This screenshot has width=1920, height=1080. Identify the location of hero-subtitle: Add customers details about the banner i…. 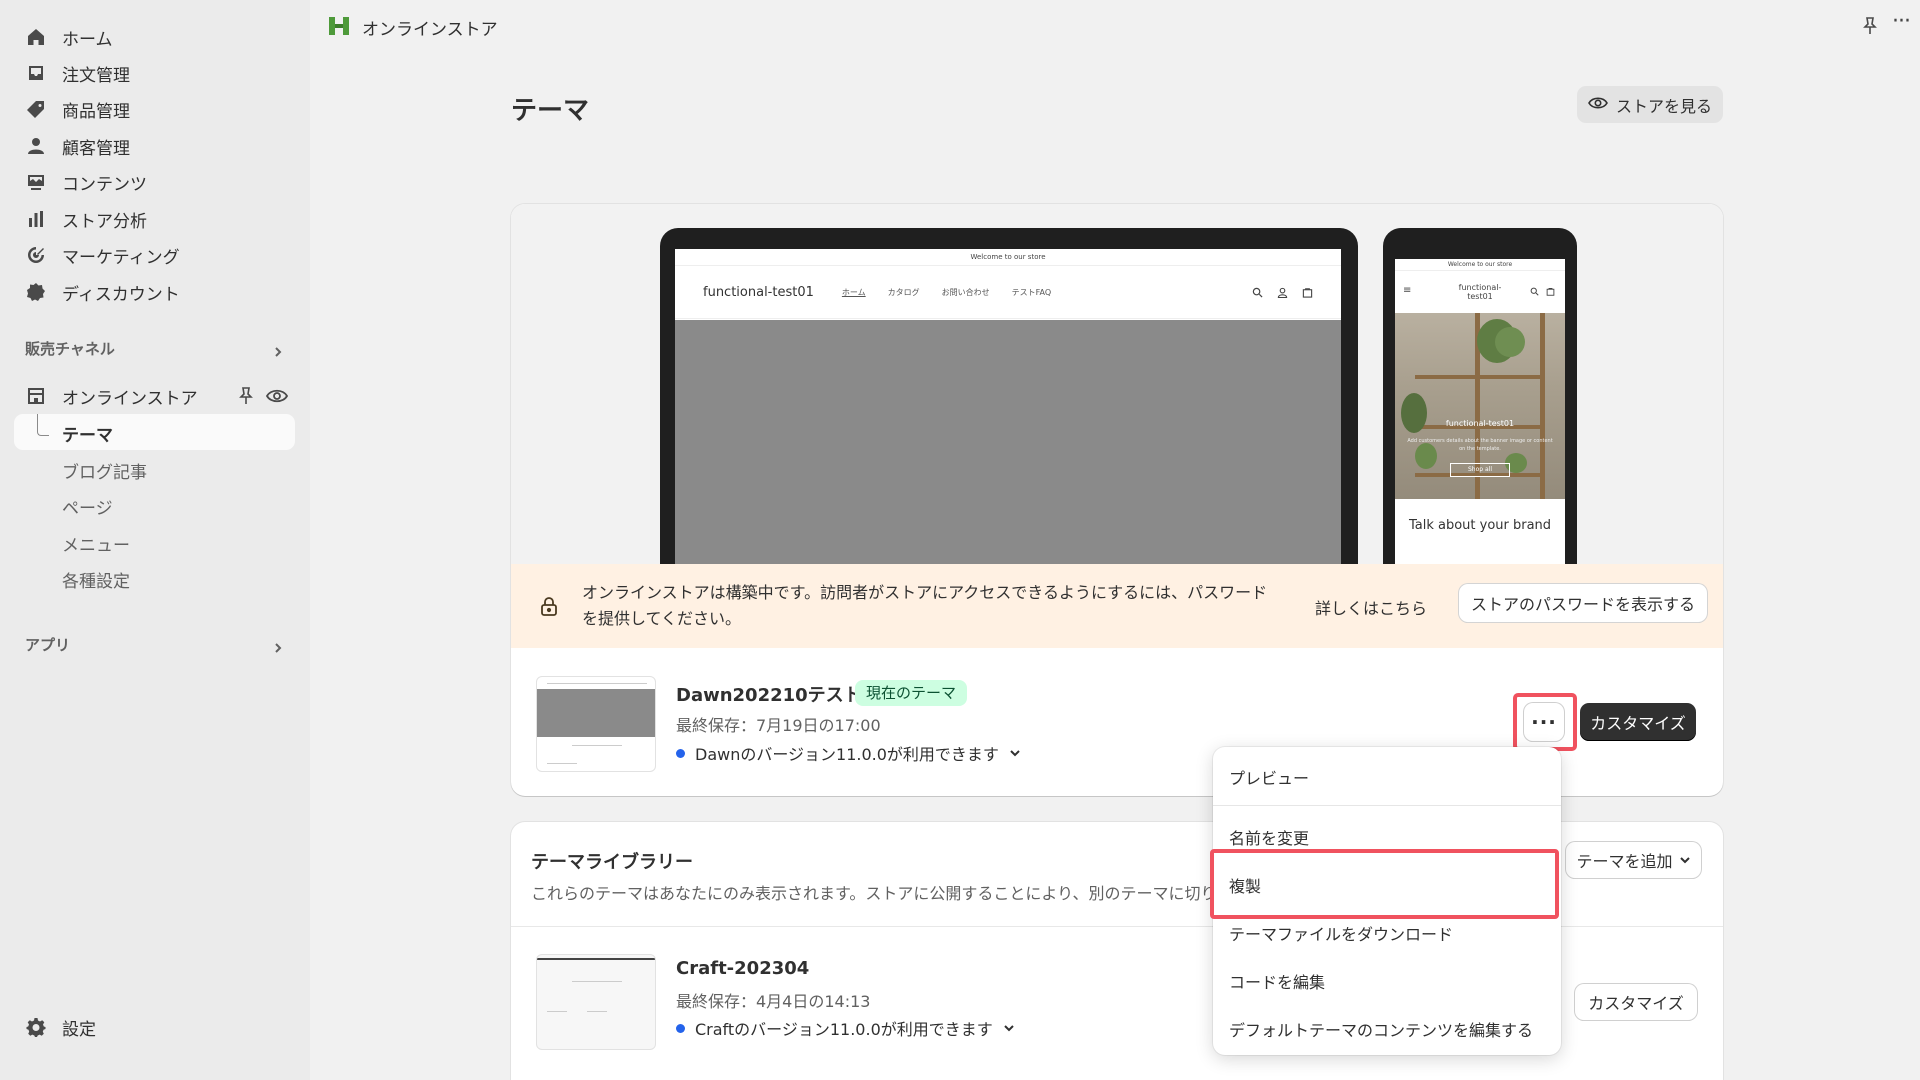
(1480, 445).